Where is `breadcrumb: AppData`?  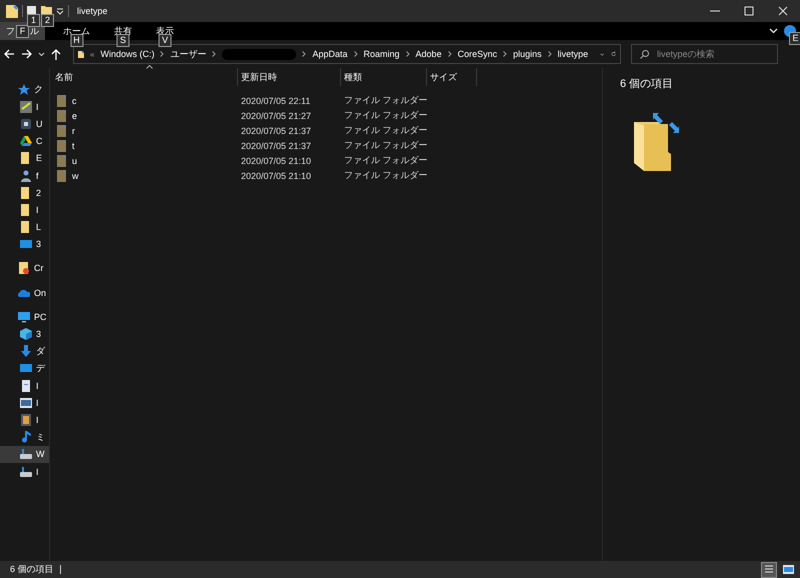 breadcrumb: AppData is located at coordinates (330, 54).